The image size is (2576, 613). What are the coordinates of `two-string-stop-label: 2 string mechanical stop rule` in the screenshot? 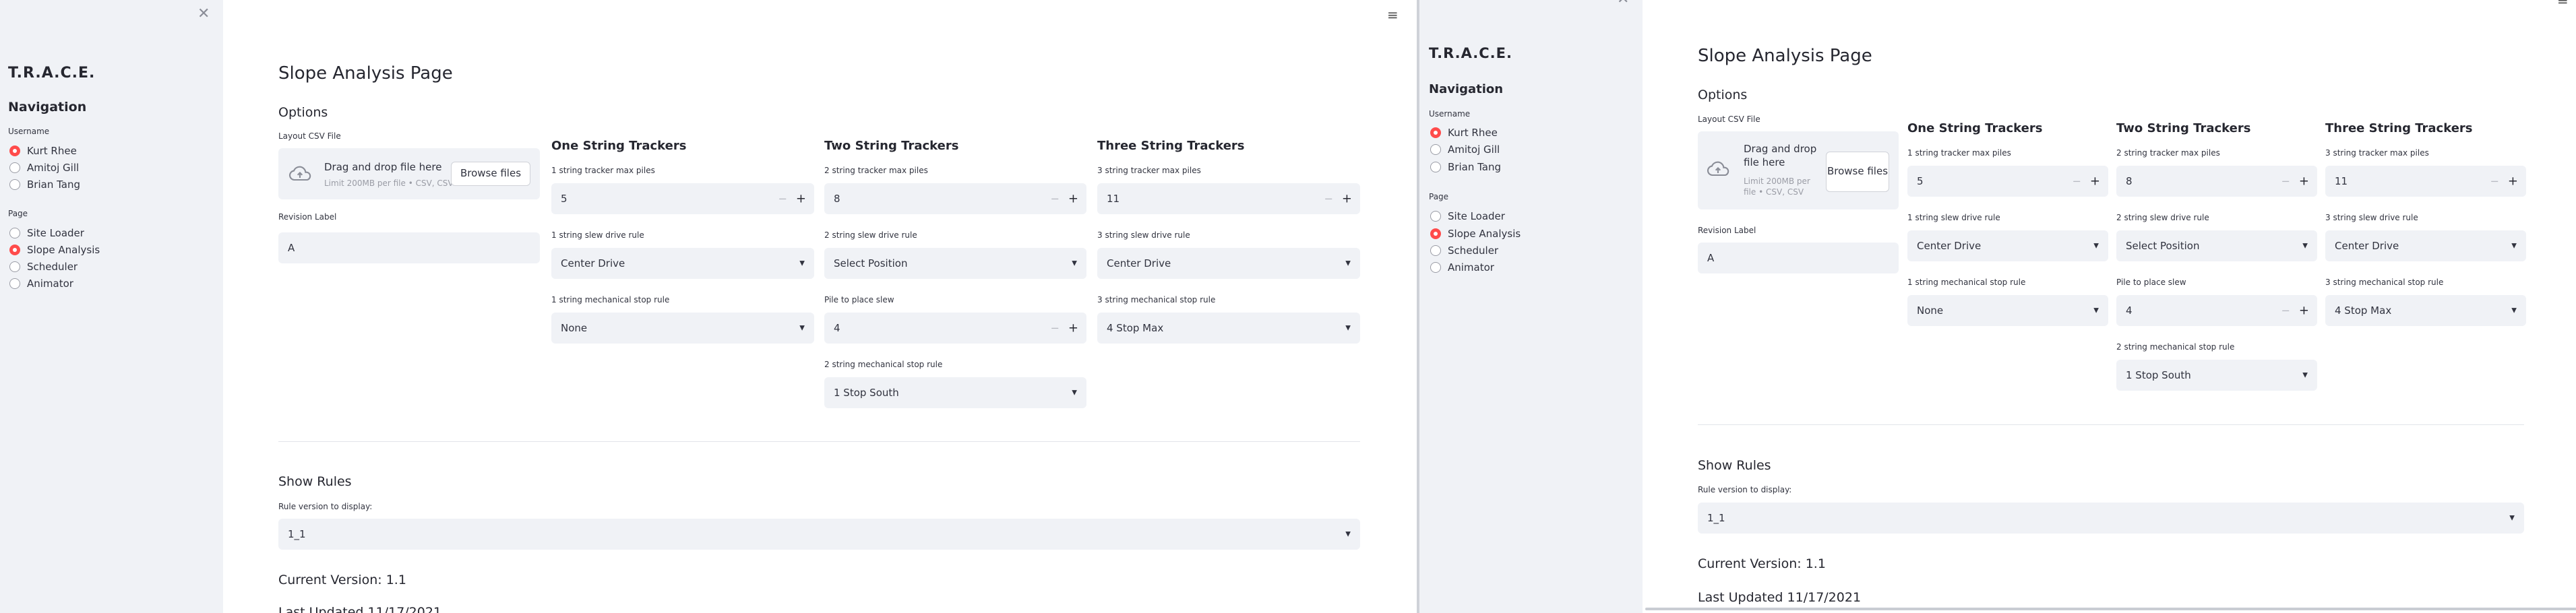 It's located at (2176, 347).